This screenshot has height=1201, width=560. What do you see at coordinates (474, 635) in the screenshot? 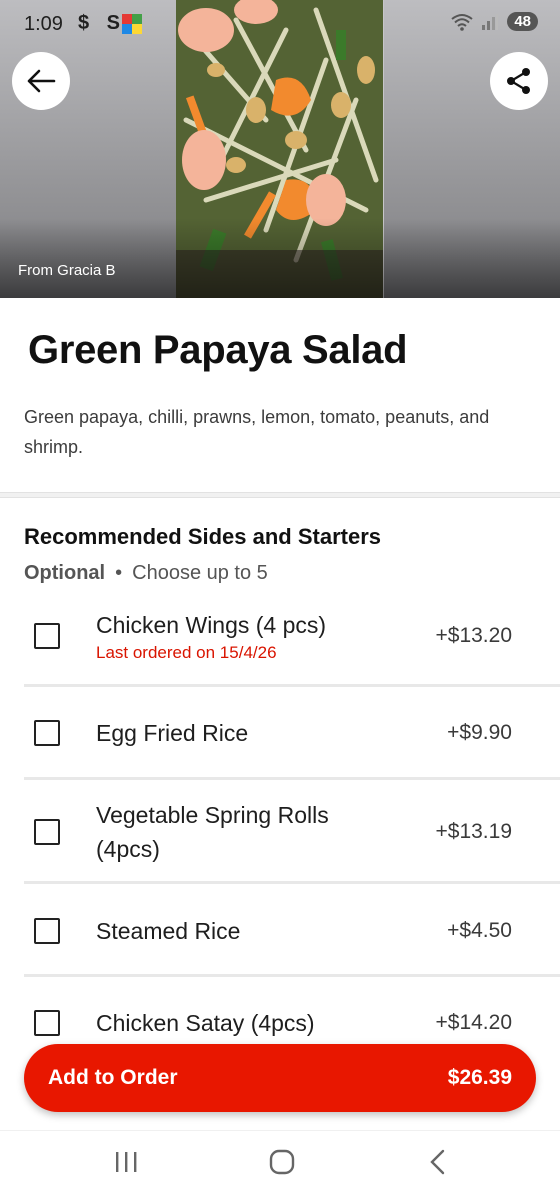
I see `option-price: +$13.20` at bounding box center [474, 635].